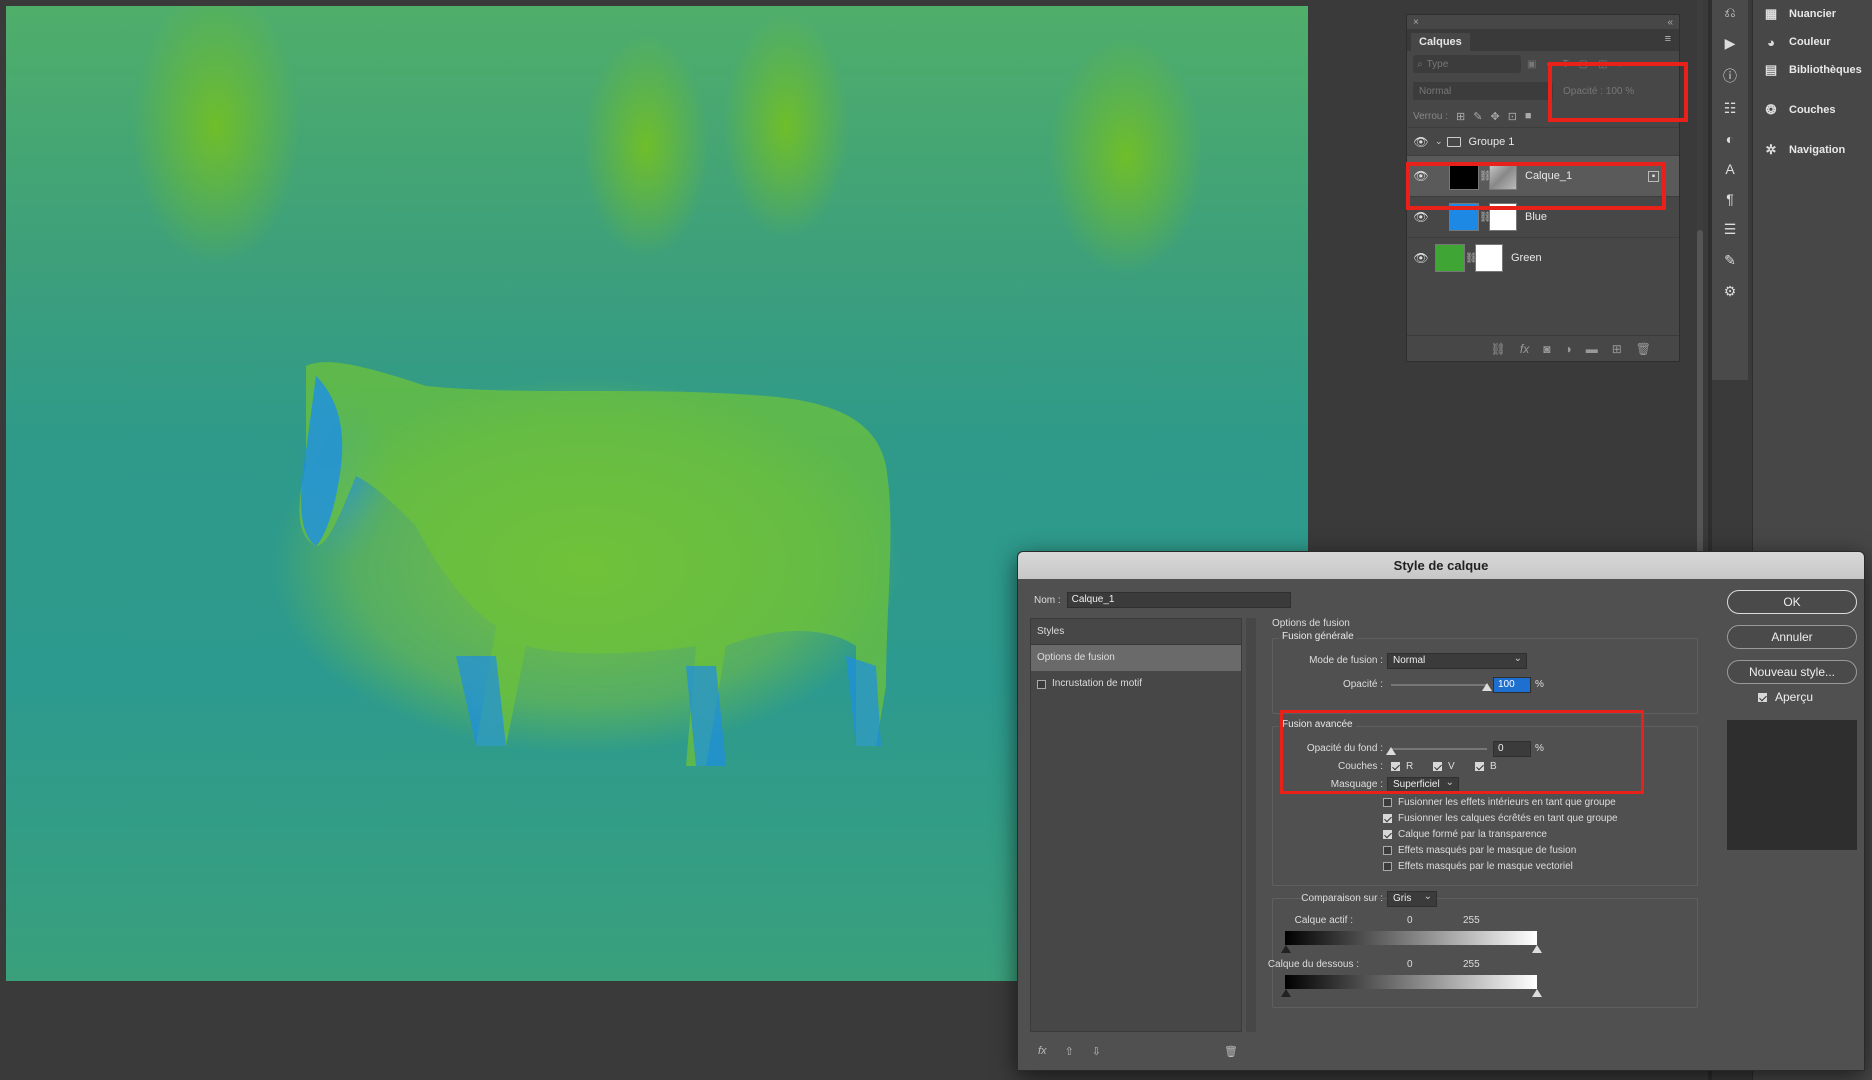 This screenshot has height=1080, width=1872. Describe the element at coordinates (1402, 766) in the screenshot. I see `channel-r: R` at that location.